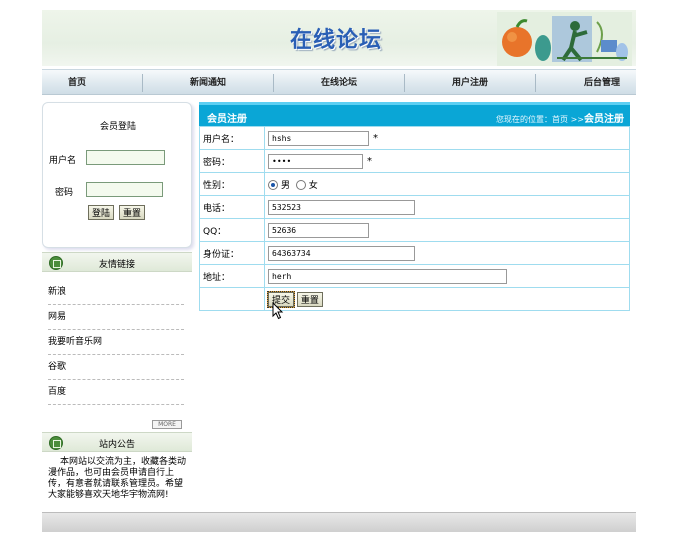  What do you see at coordinates (232, 299) in the screenshot?
I see `empty-cell` at bounding box center [232, 299].